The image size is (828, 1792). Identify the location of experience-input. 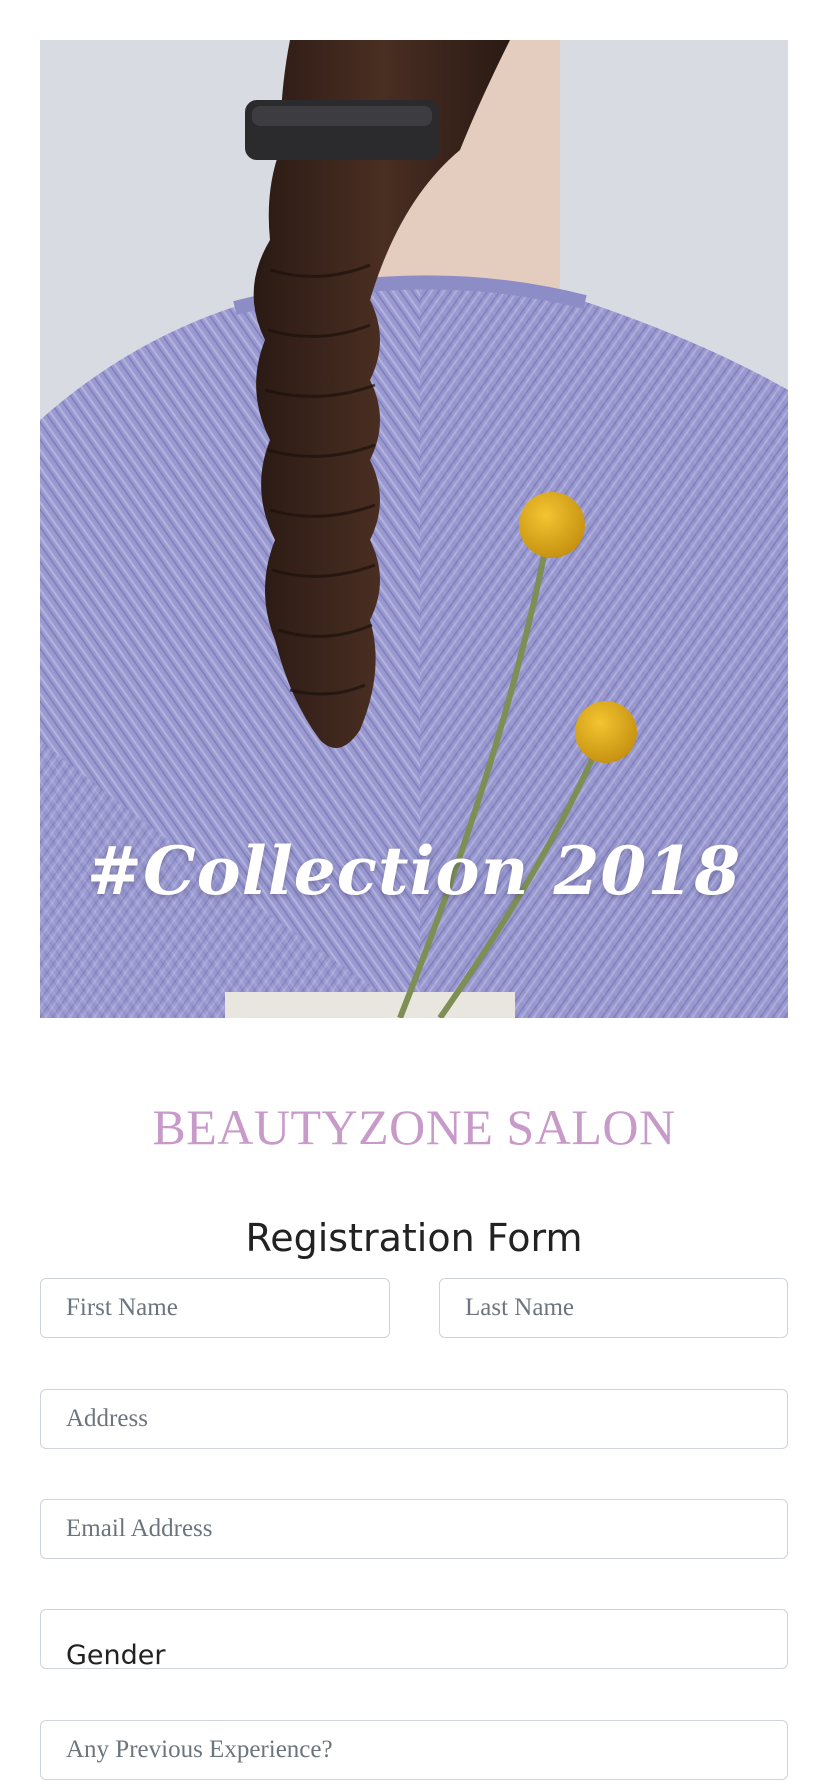
(414, 1750).